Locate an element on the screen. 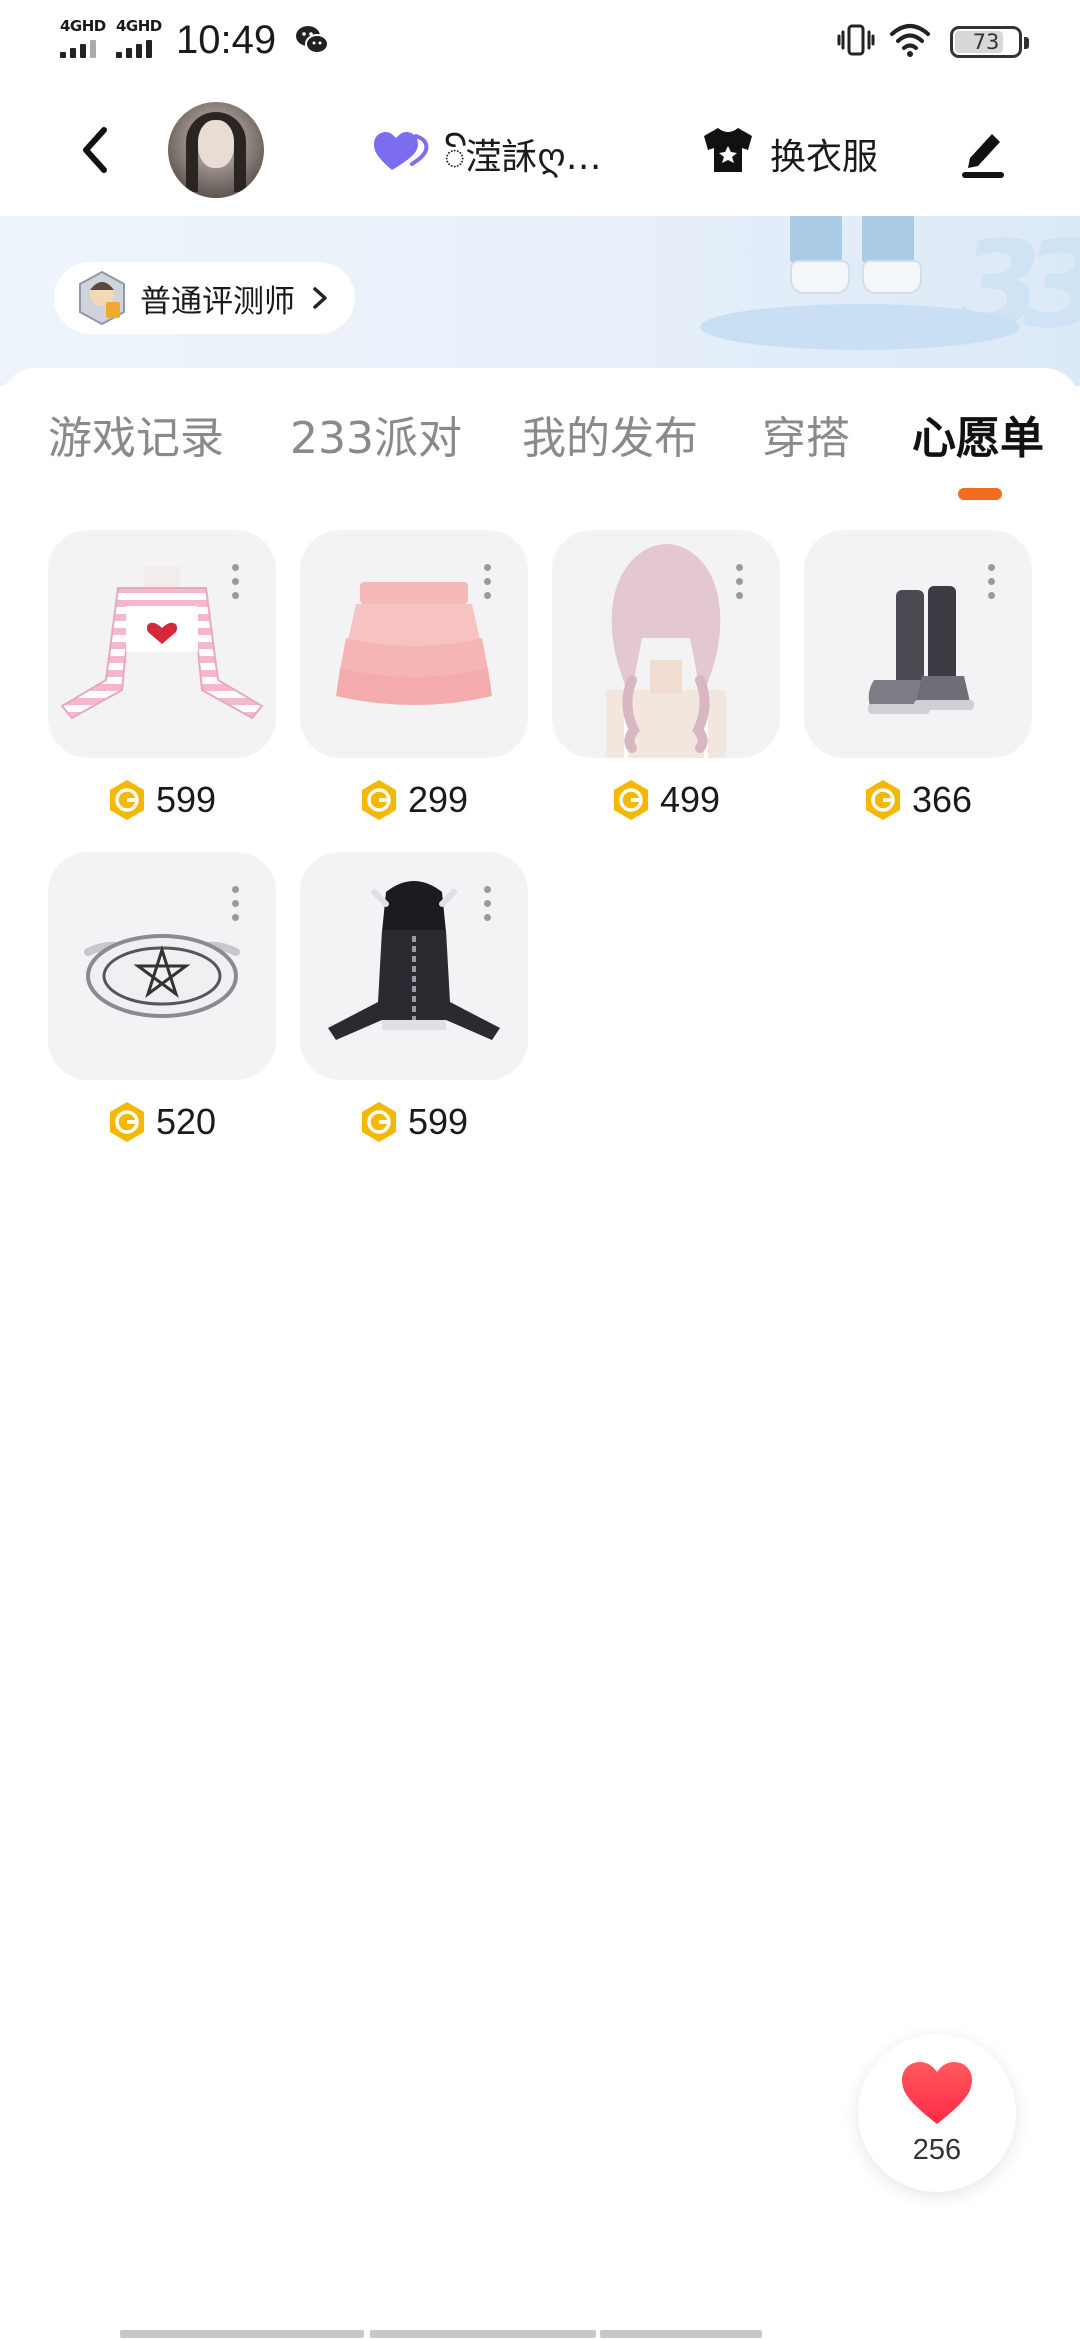 This screenshot has height=2340, width=1080. item-price: 520 is located at coordinates (162, 1122).